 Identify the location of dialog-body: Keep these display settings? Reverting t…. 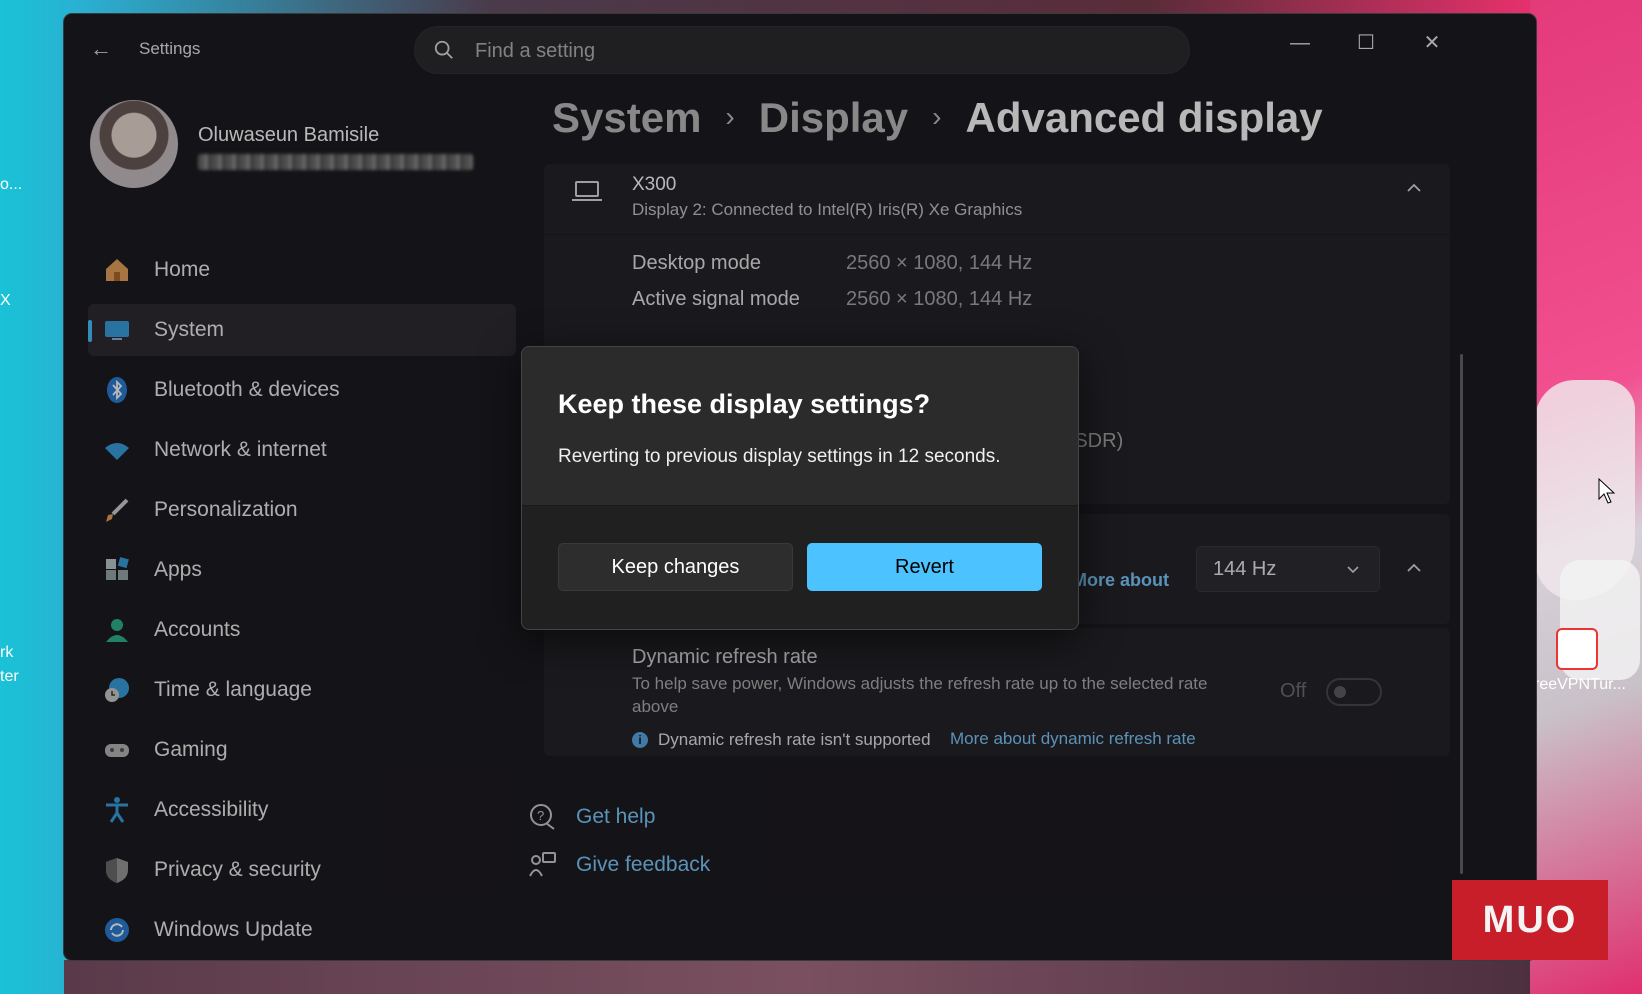
(800, 426).